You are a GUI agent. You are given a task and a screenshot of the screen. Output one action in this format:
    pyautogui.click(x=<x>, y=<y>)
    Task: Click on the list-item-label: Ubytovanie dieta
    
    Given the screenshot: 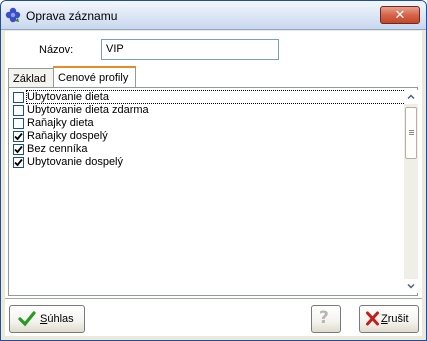 What is the action you would take?
    pyautogui.click(x=217, y=97)
    